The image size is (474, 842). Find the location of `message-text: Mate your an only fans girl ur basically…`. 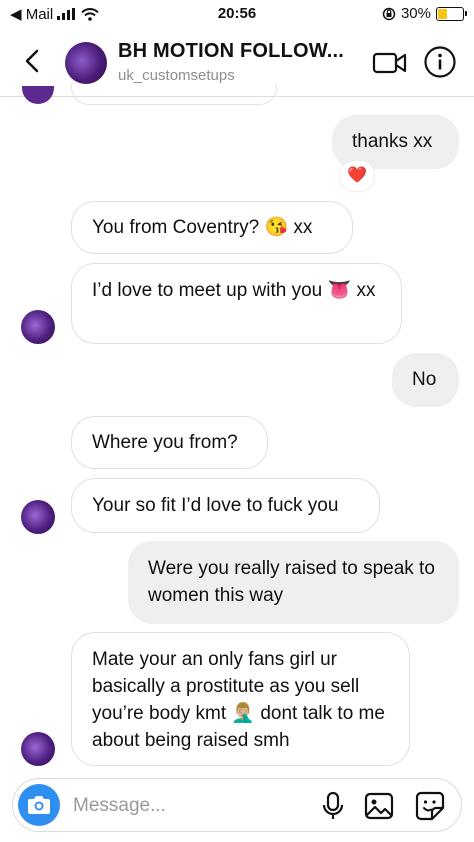

message-text: Mate your an only fans girl ur basically… is located at coordinates (238, 700).